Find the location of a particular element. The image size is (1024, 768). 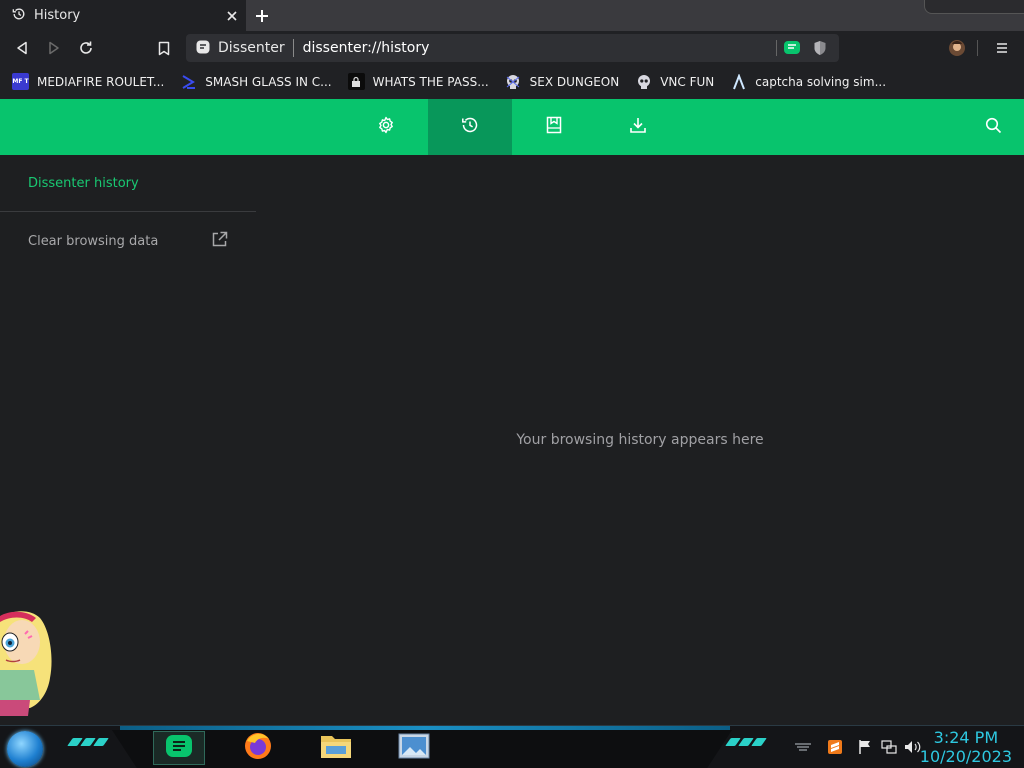

external-link-icon is located at coordinates (219, 241).